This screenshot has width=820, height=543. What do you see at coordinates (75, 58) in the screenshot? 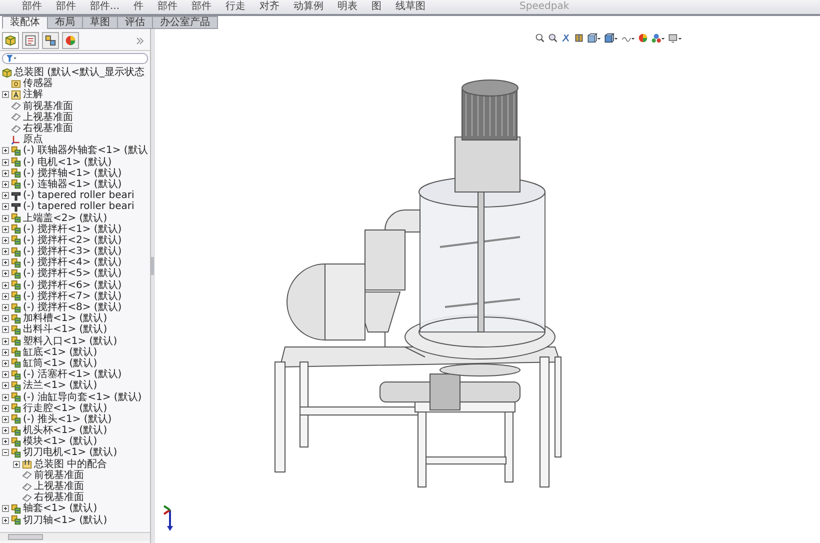
I see `filter-field` at bounding box center [75, 58].